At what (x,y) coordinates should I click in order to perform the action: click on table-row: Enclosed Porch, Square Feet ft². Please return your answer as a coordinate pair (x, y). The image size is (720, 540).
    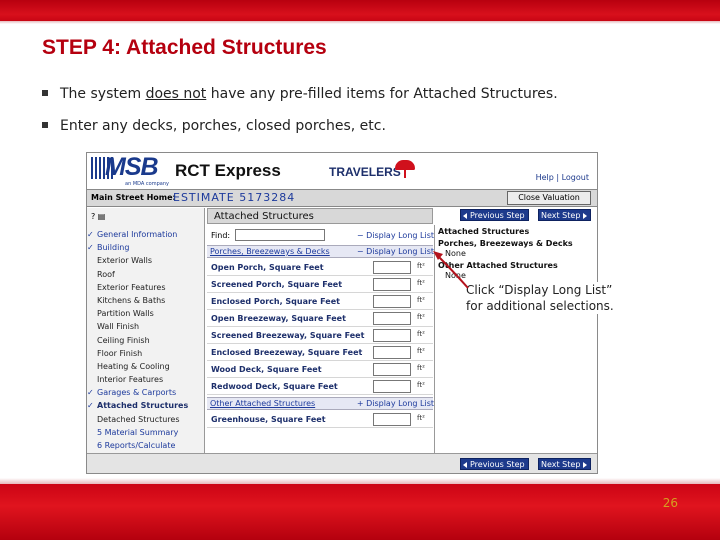
    Looking at the image, I should click on (320, 301).